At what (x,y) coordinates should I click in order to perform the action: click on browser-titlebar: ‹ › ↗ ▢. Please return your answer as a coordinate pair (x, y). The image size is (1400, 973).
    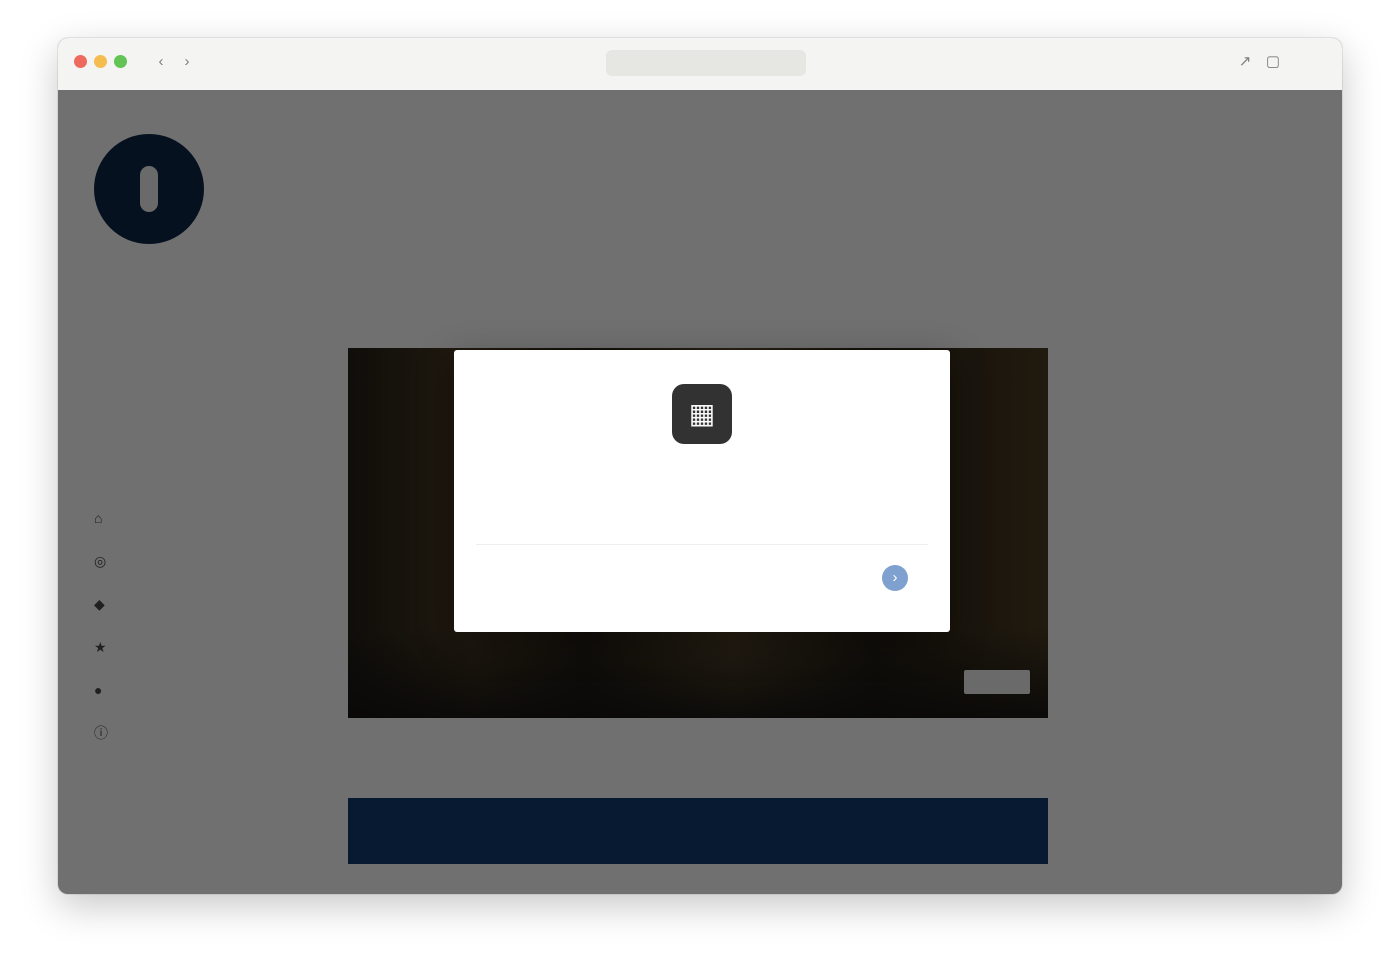
    Looking at the image, I should click on (700, 64).